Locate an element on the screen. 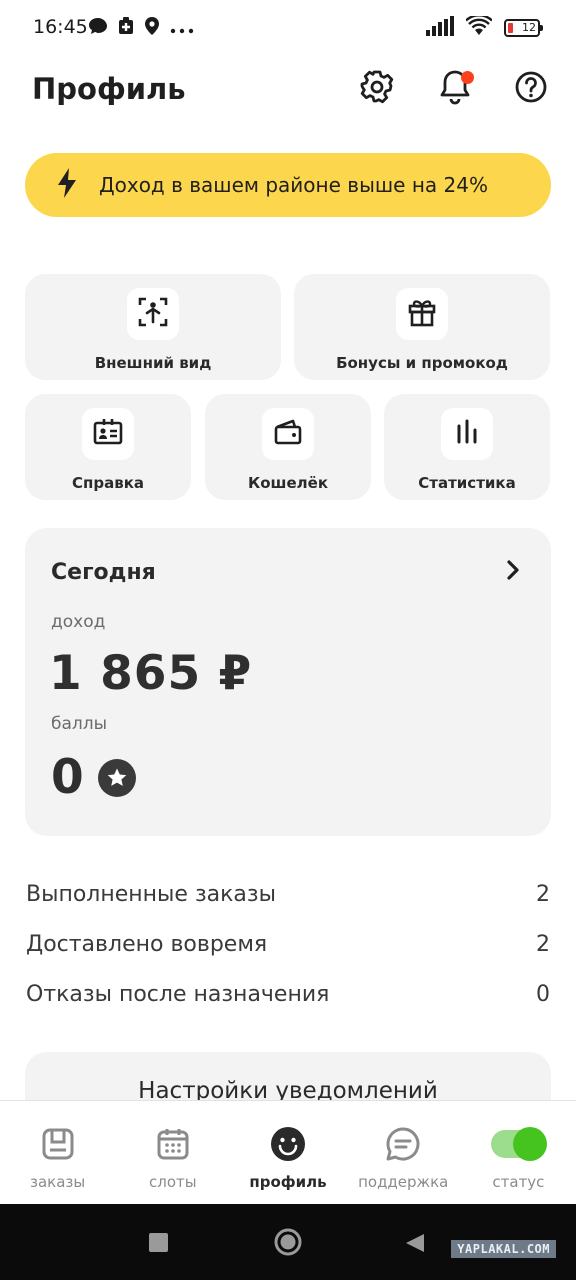 The width and height of the screenshot is (576, 1280). lightning-icon is located at coordinates (67, 185).